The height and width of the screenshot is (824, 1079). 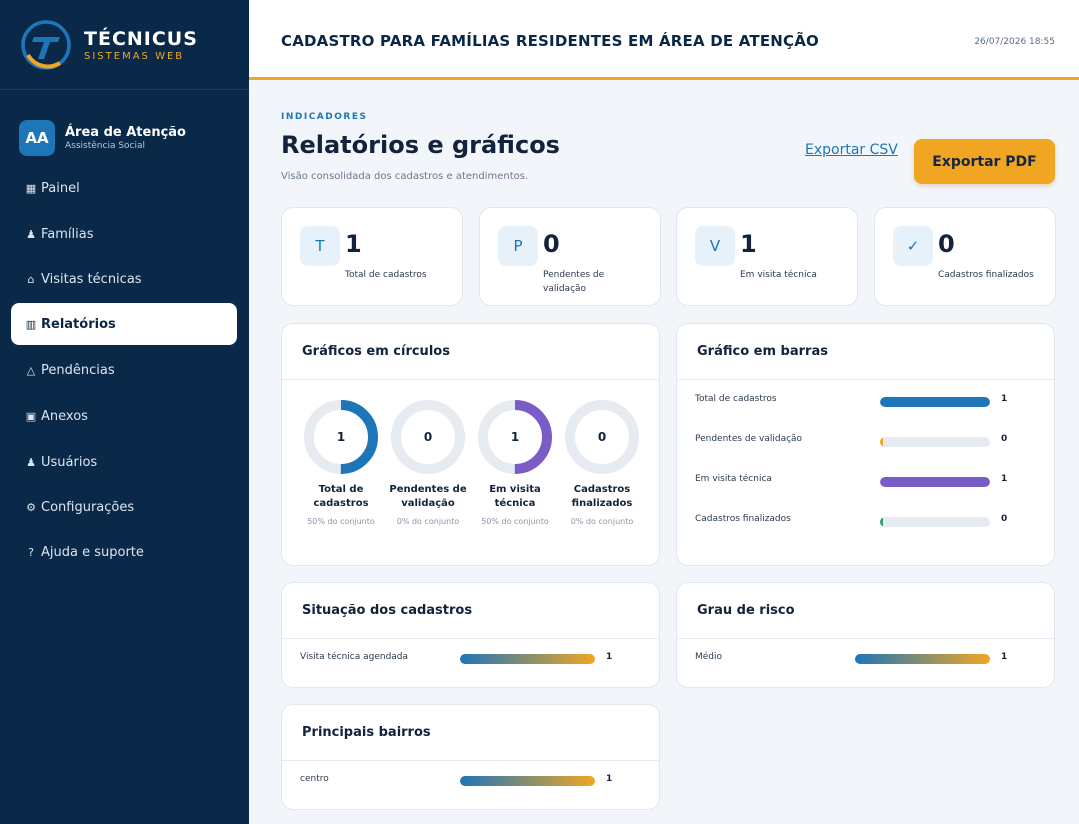 I want to click on list-item: Visita técnica agendada 1, so click(x=470, y=659).